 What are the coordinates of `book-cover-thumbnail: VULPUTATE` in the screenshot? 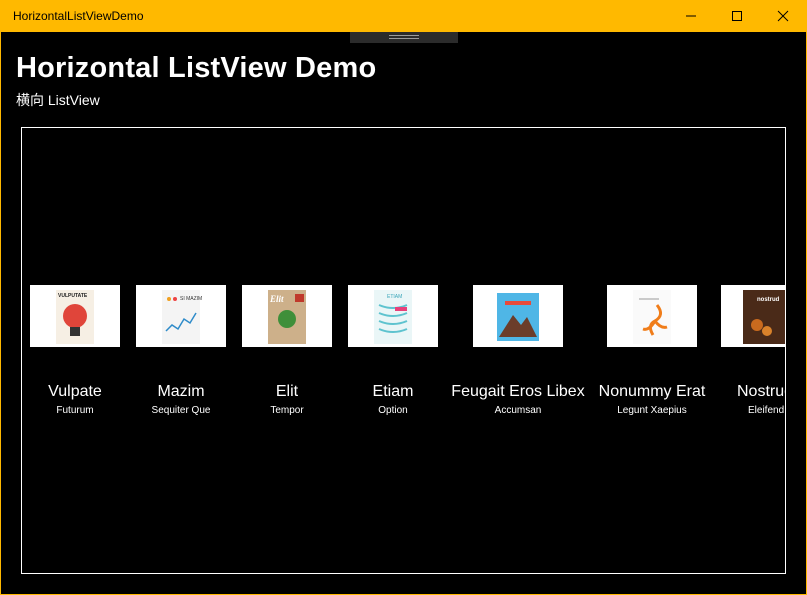 It's located at (75, 316).